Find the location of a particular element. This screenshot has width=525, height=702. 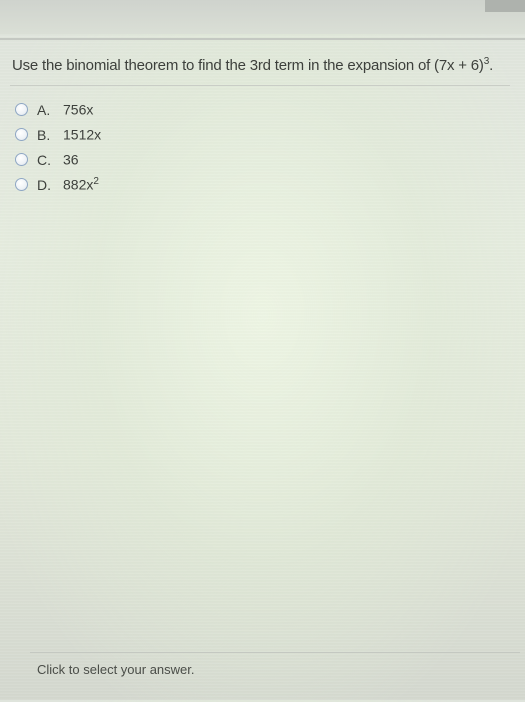

option-letter: C. is located at coordinates (44, 159).